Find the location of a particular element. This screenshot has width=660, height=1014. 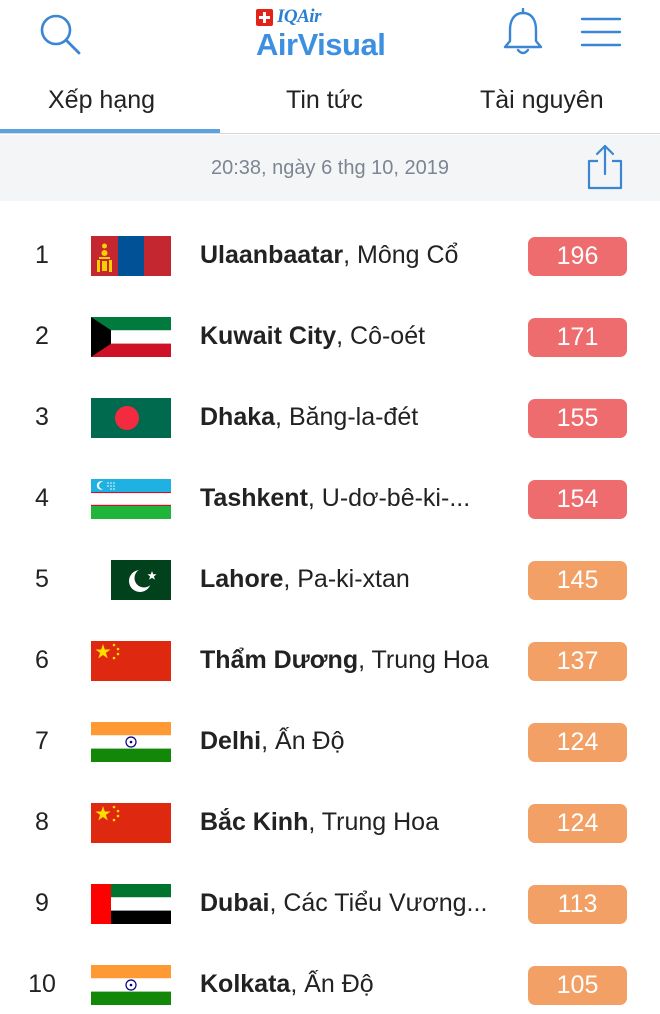

list-item: 5 Lahore, Pa-ki-xtan 145 is located at coordinates (330, 580).